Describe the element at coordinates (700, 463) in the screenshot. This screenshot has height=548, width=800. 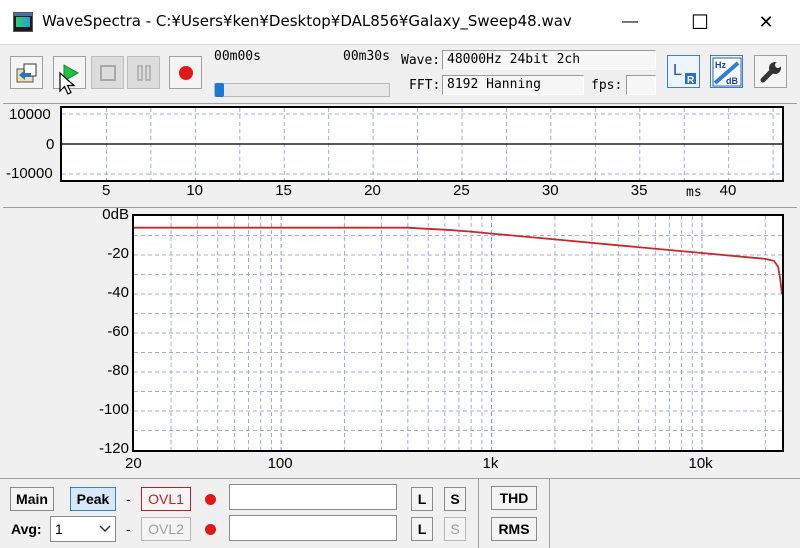
I see `spectrum-xtick-label: 10k` at that location.